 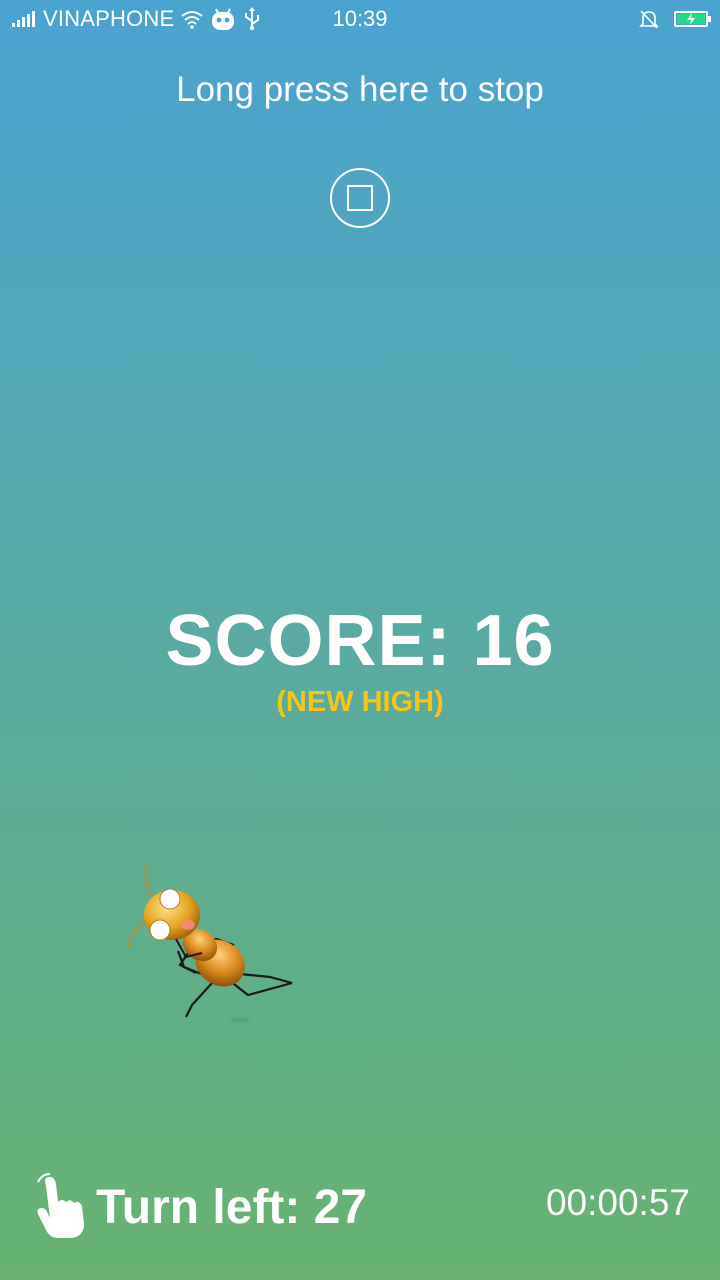 What do you see at coordinates (692, 19) in the screenshot?
I see `battery-charging-icon` at bounding box center [692, 19].